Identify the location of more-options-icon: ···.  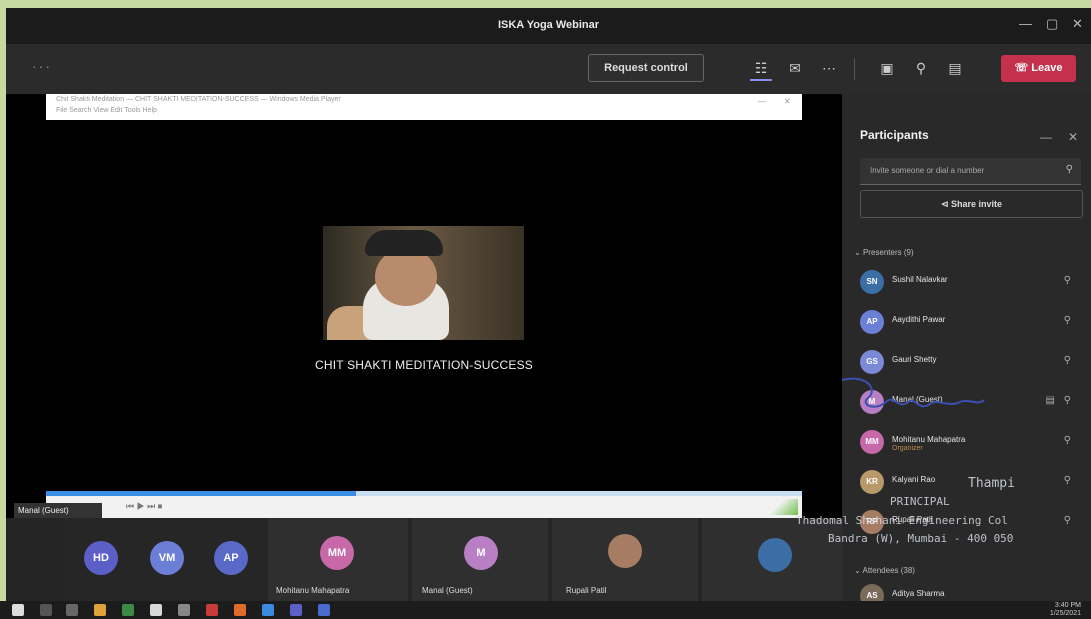
(42, 66).